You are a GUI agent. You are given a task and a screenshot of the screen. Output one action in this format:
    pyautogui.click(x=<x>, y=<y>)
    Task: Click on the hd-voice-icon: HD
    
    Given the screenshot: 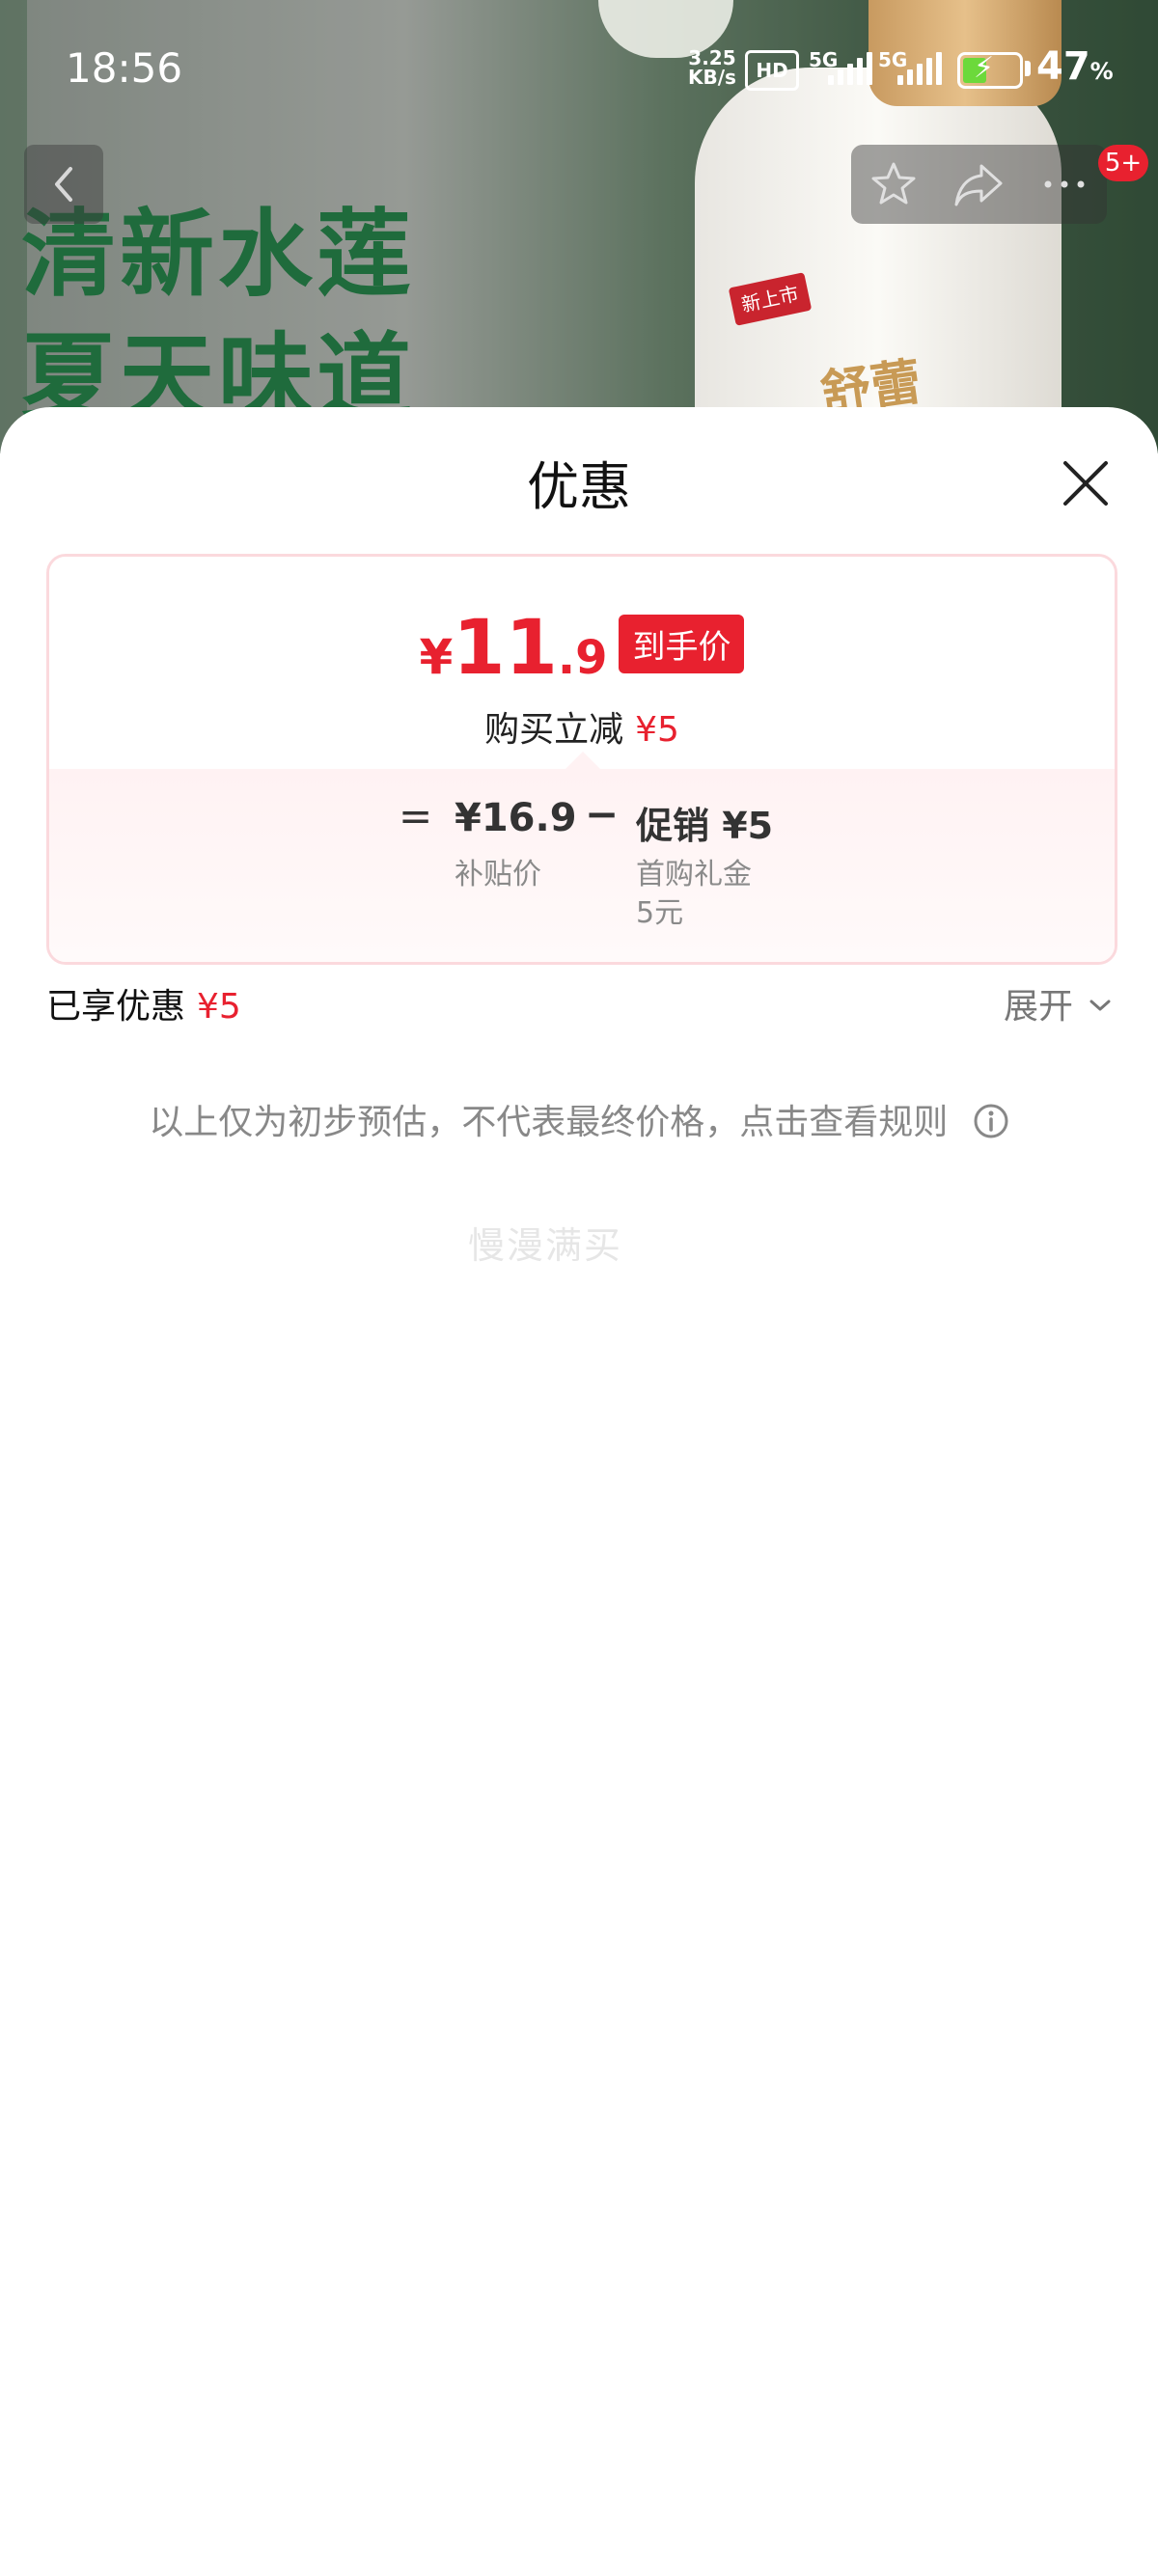 What is the action you would take?
    pyautogui.click(x=772, y=70)
    